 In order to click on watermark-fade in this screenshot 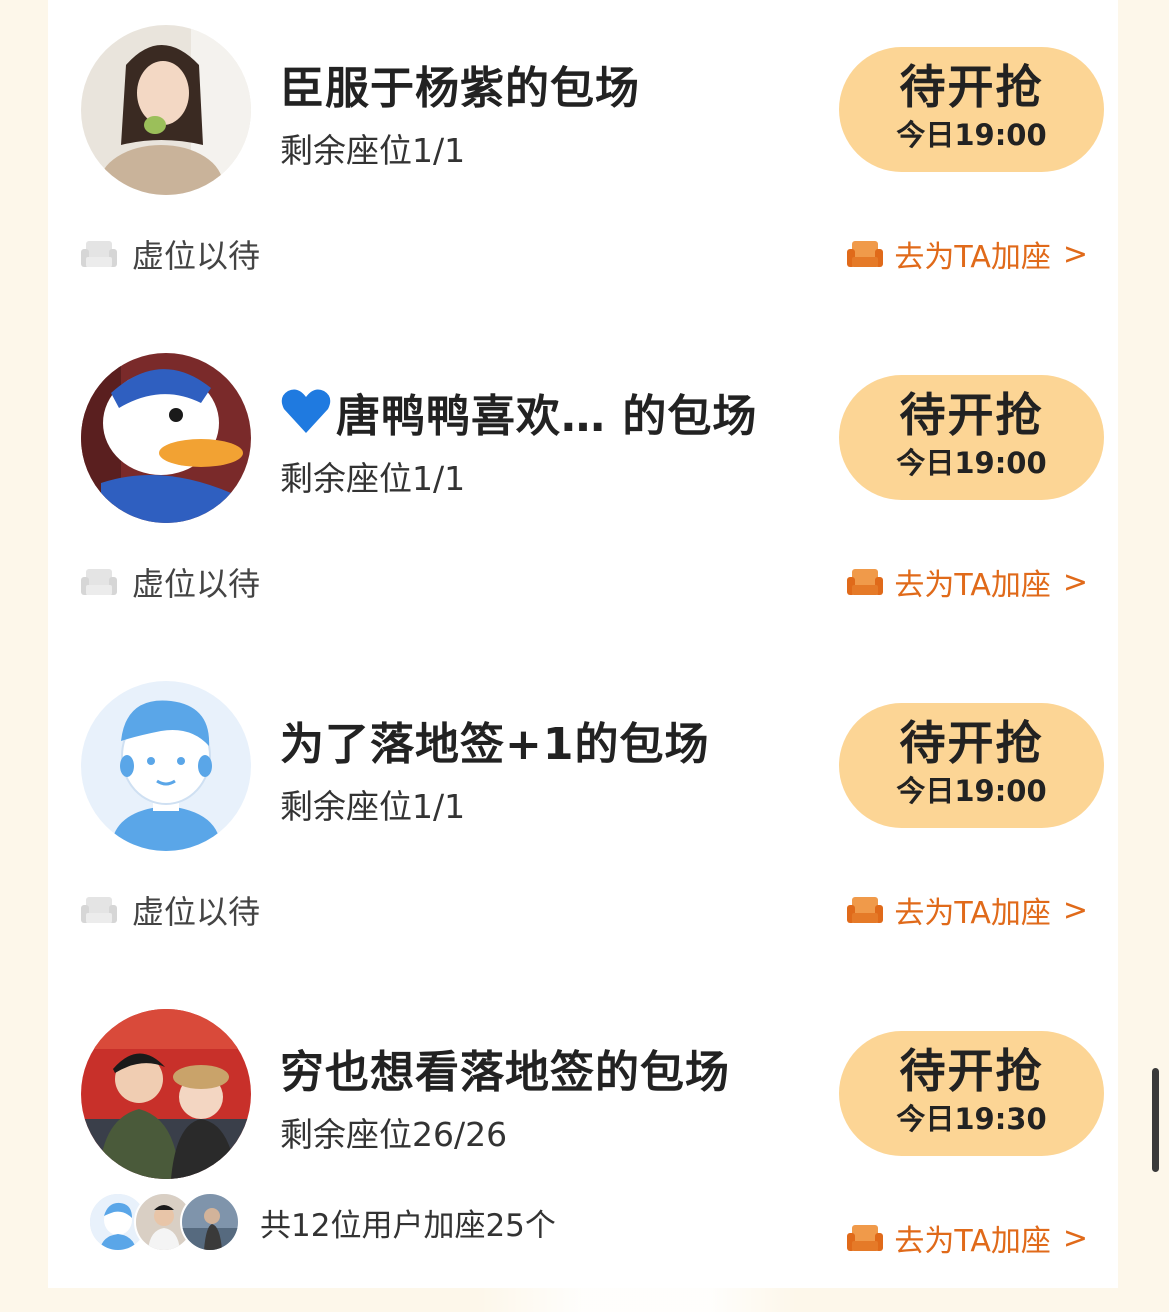, I will do `click(583, 1286)`.